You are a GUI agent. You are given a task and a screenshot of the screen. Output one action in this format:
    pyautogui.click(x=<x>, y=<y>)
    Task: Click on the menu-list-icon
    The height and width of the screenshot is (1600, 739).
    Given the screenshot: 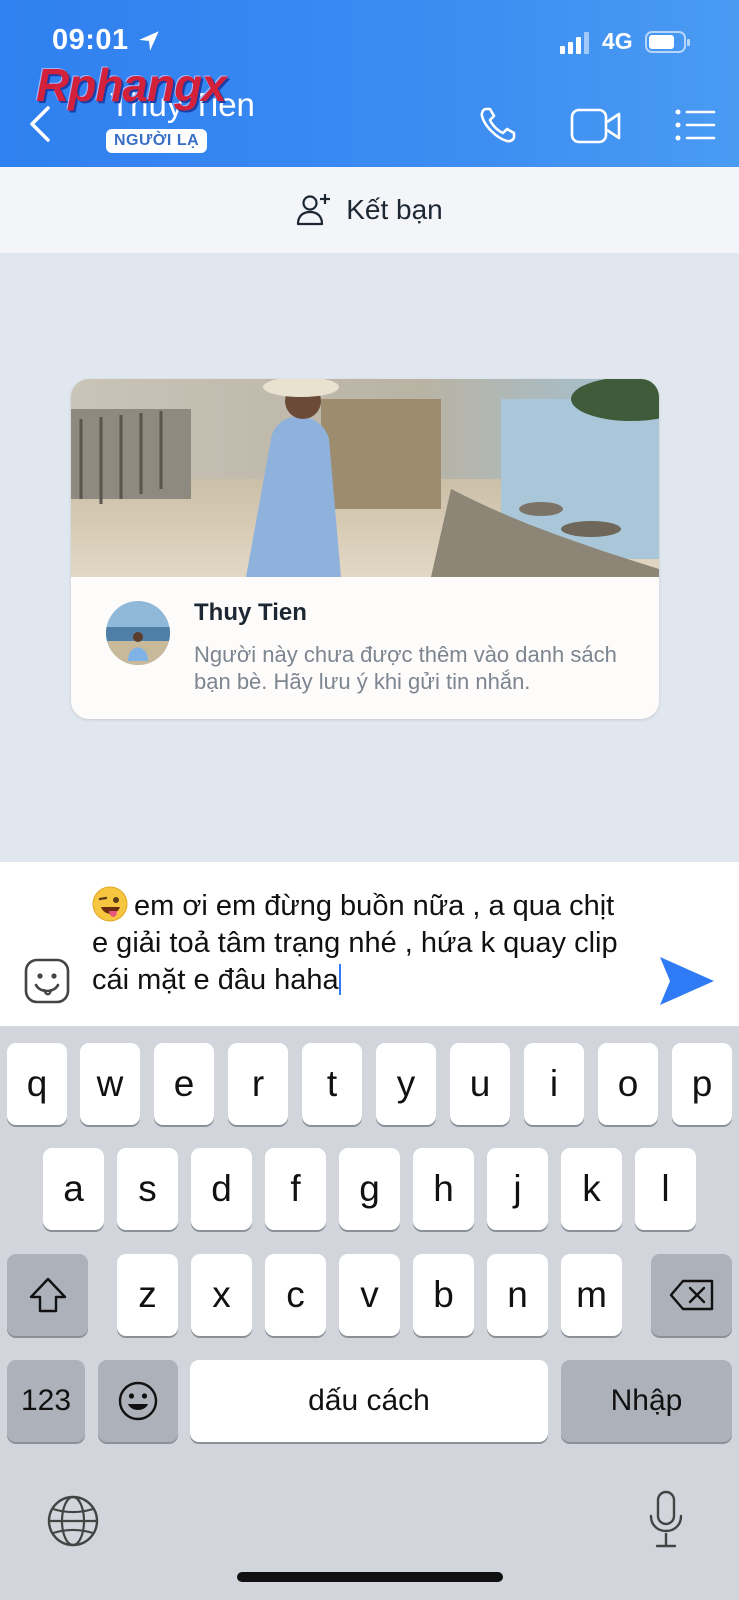 What is the action you would take?
    pyautogui.click(x=695, y=125)
    